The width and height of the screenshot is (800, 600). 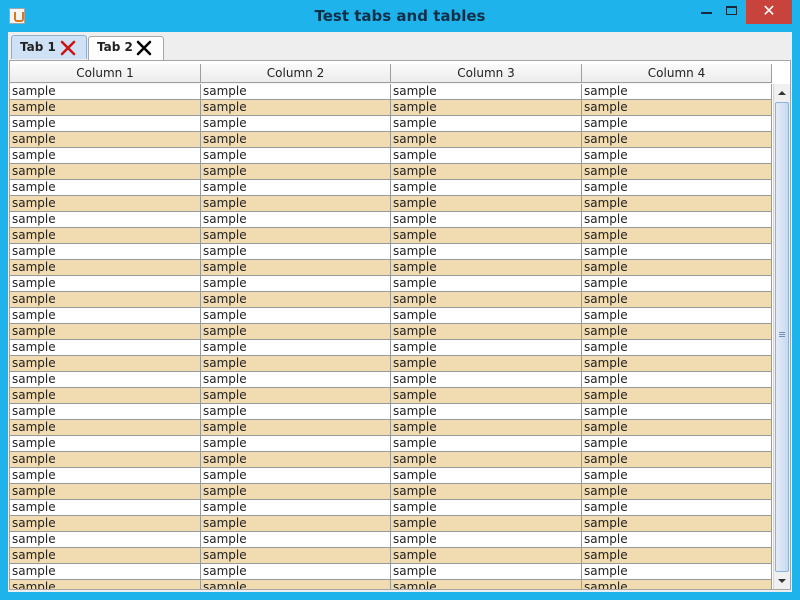 I want to click on column-header: Column 2, so click(x=296, y=73).